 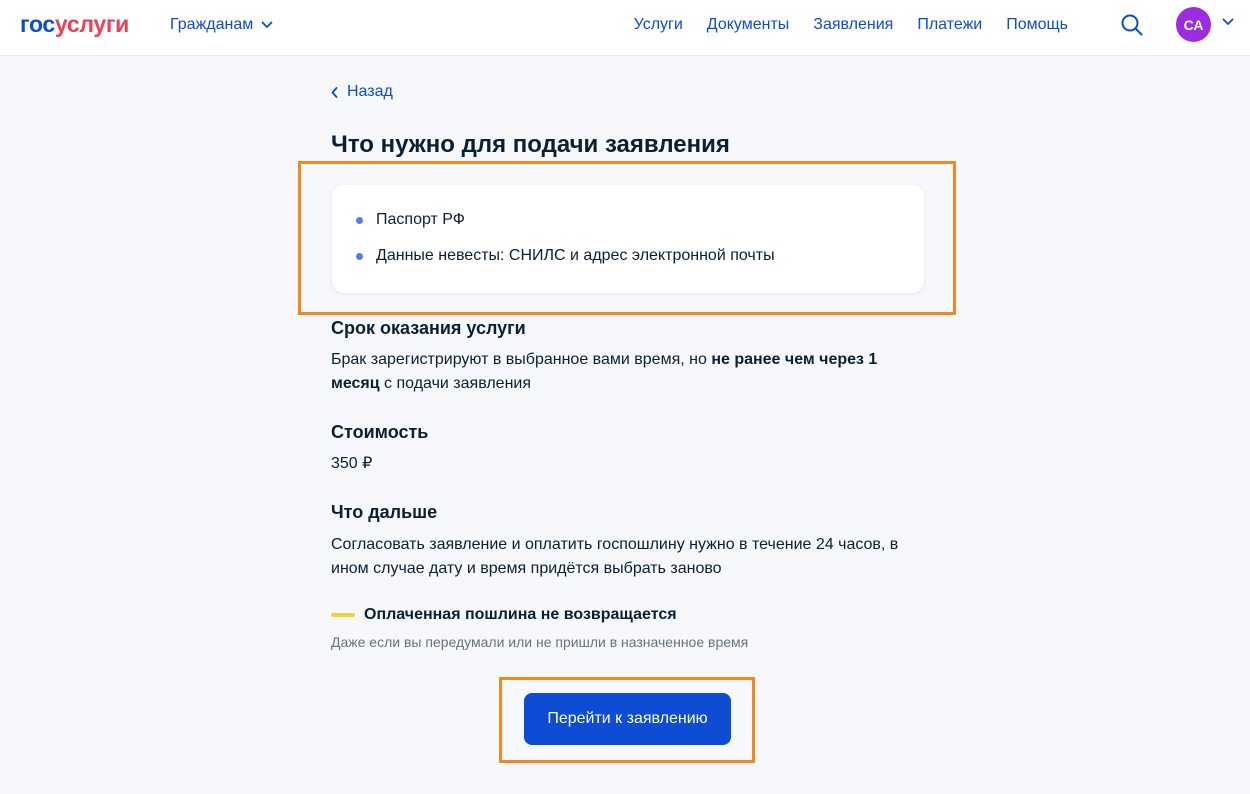 I want to click on gosuslugi-logo: госуслуги, so click(x=74, y=24).